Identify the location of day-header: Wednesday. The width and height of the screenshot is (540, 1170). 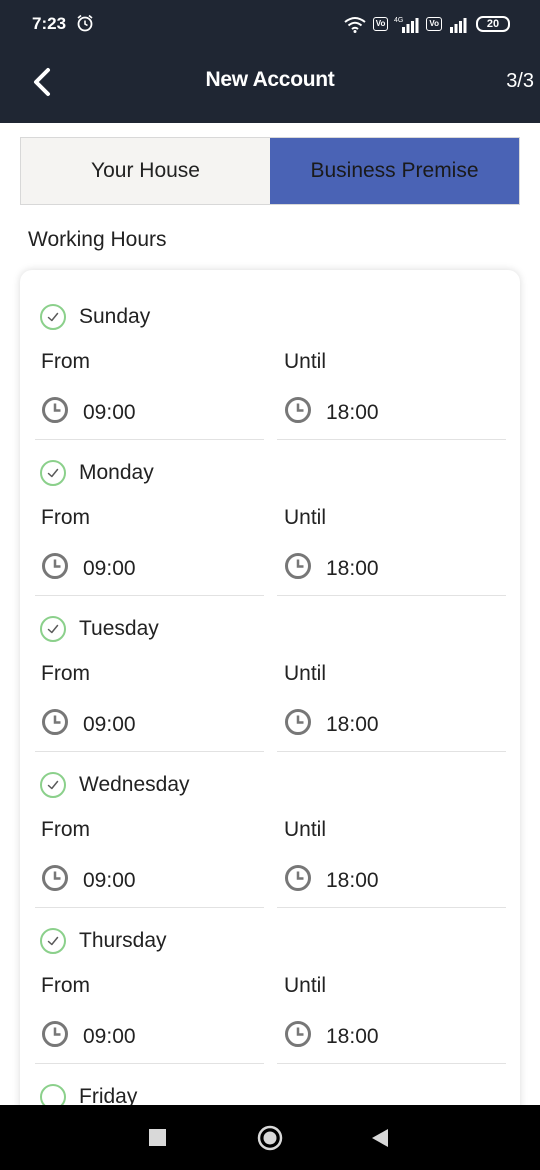
(115, 785).